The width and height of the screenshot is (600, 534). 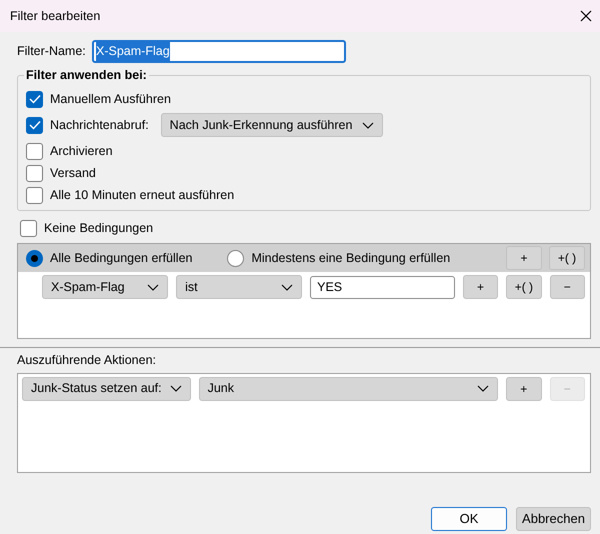 I want to click on value-field: YES, so click(x=382, y=287).